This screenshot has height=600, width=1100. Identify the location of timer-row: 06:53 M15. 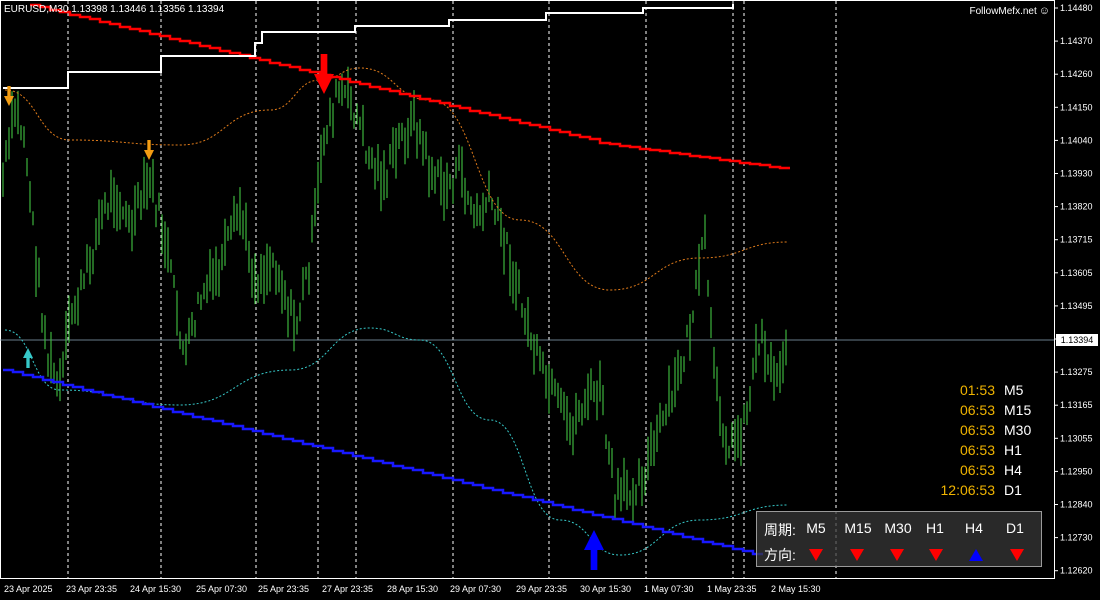
(986, 410).